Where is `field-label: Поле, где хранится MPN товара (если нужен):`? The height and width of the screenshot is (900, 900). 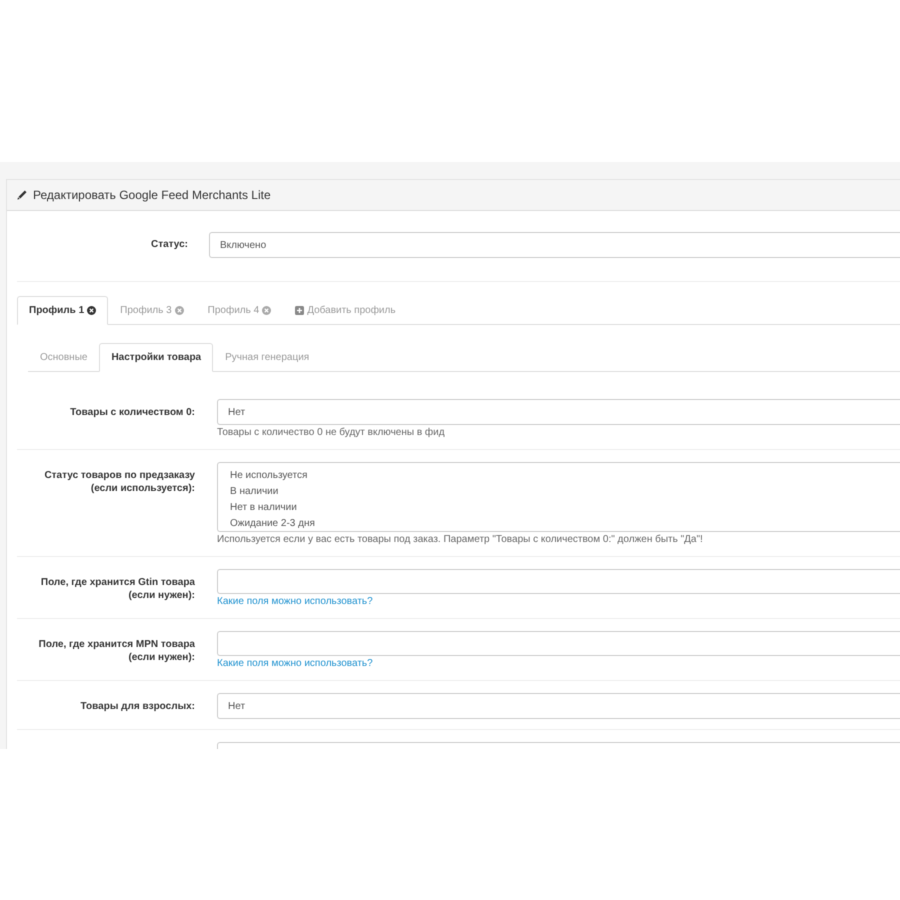 field-label: Поле, где хранится MPN товара (если нужен): is located at coordinates (116, 651).